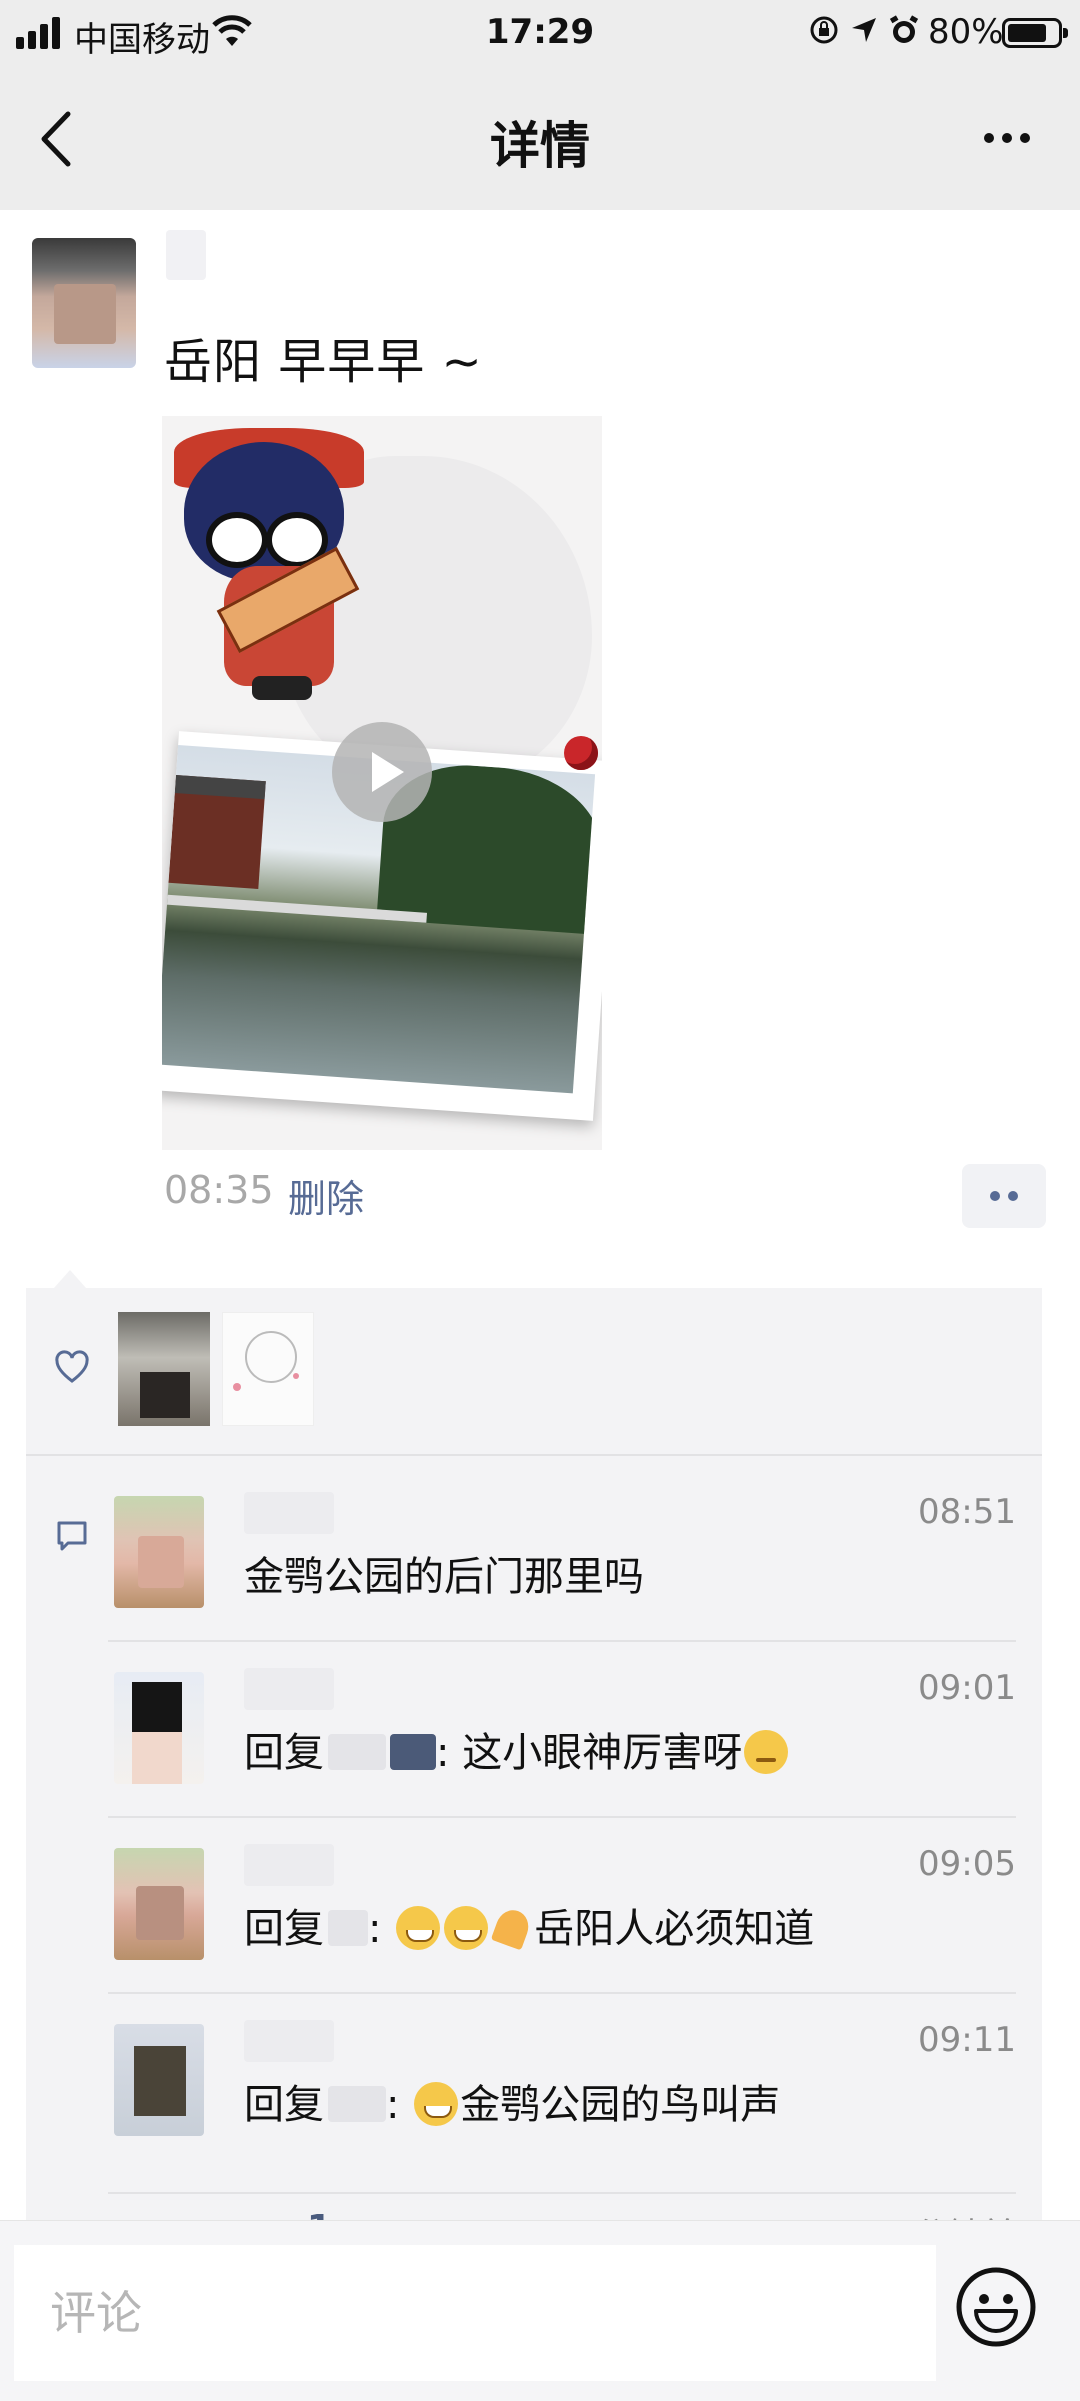 The height and width of the screenshot is (2401, 1080). I want to click on comment-time: 09:11, so click(967, 2040).